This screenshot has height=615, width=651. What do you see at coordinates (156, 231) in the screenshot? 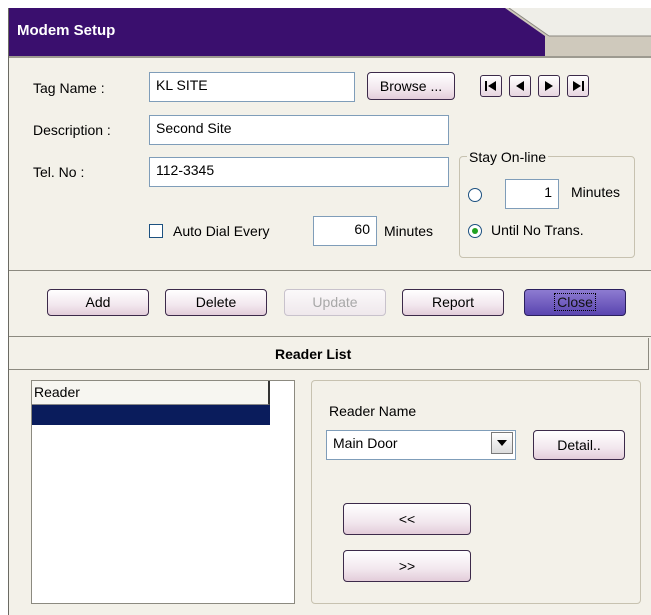
I see `auto-dial-checkbox` at bounding box center [156, 231].